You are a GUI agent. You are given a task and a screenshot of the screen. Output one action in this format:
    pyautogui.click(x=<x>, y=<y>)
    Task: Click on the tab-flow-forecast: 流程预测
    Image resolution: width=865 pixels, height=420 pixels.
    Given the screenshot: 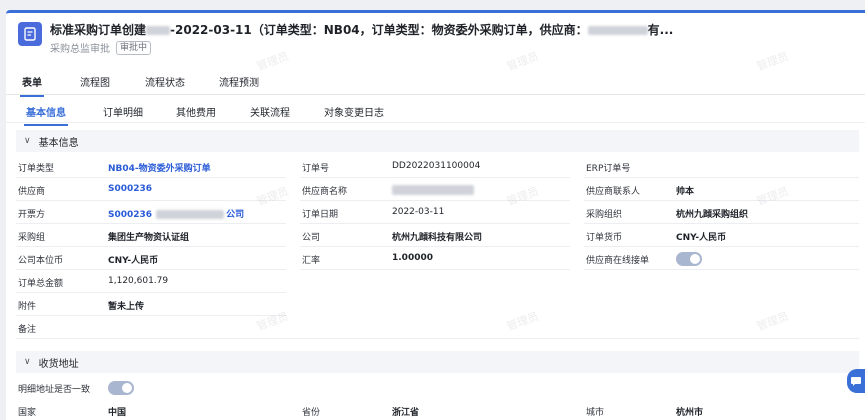 What is the action you would take?
    pyautogui.click(x=239, y=81)
    